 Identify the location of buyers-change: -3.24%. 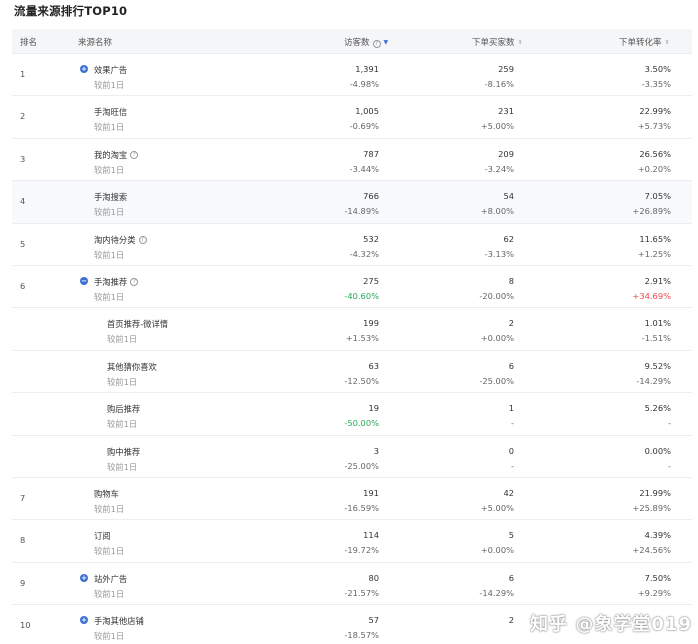
(499, 168).